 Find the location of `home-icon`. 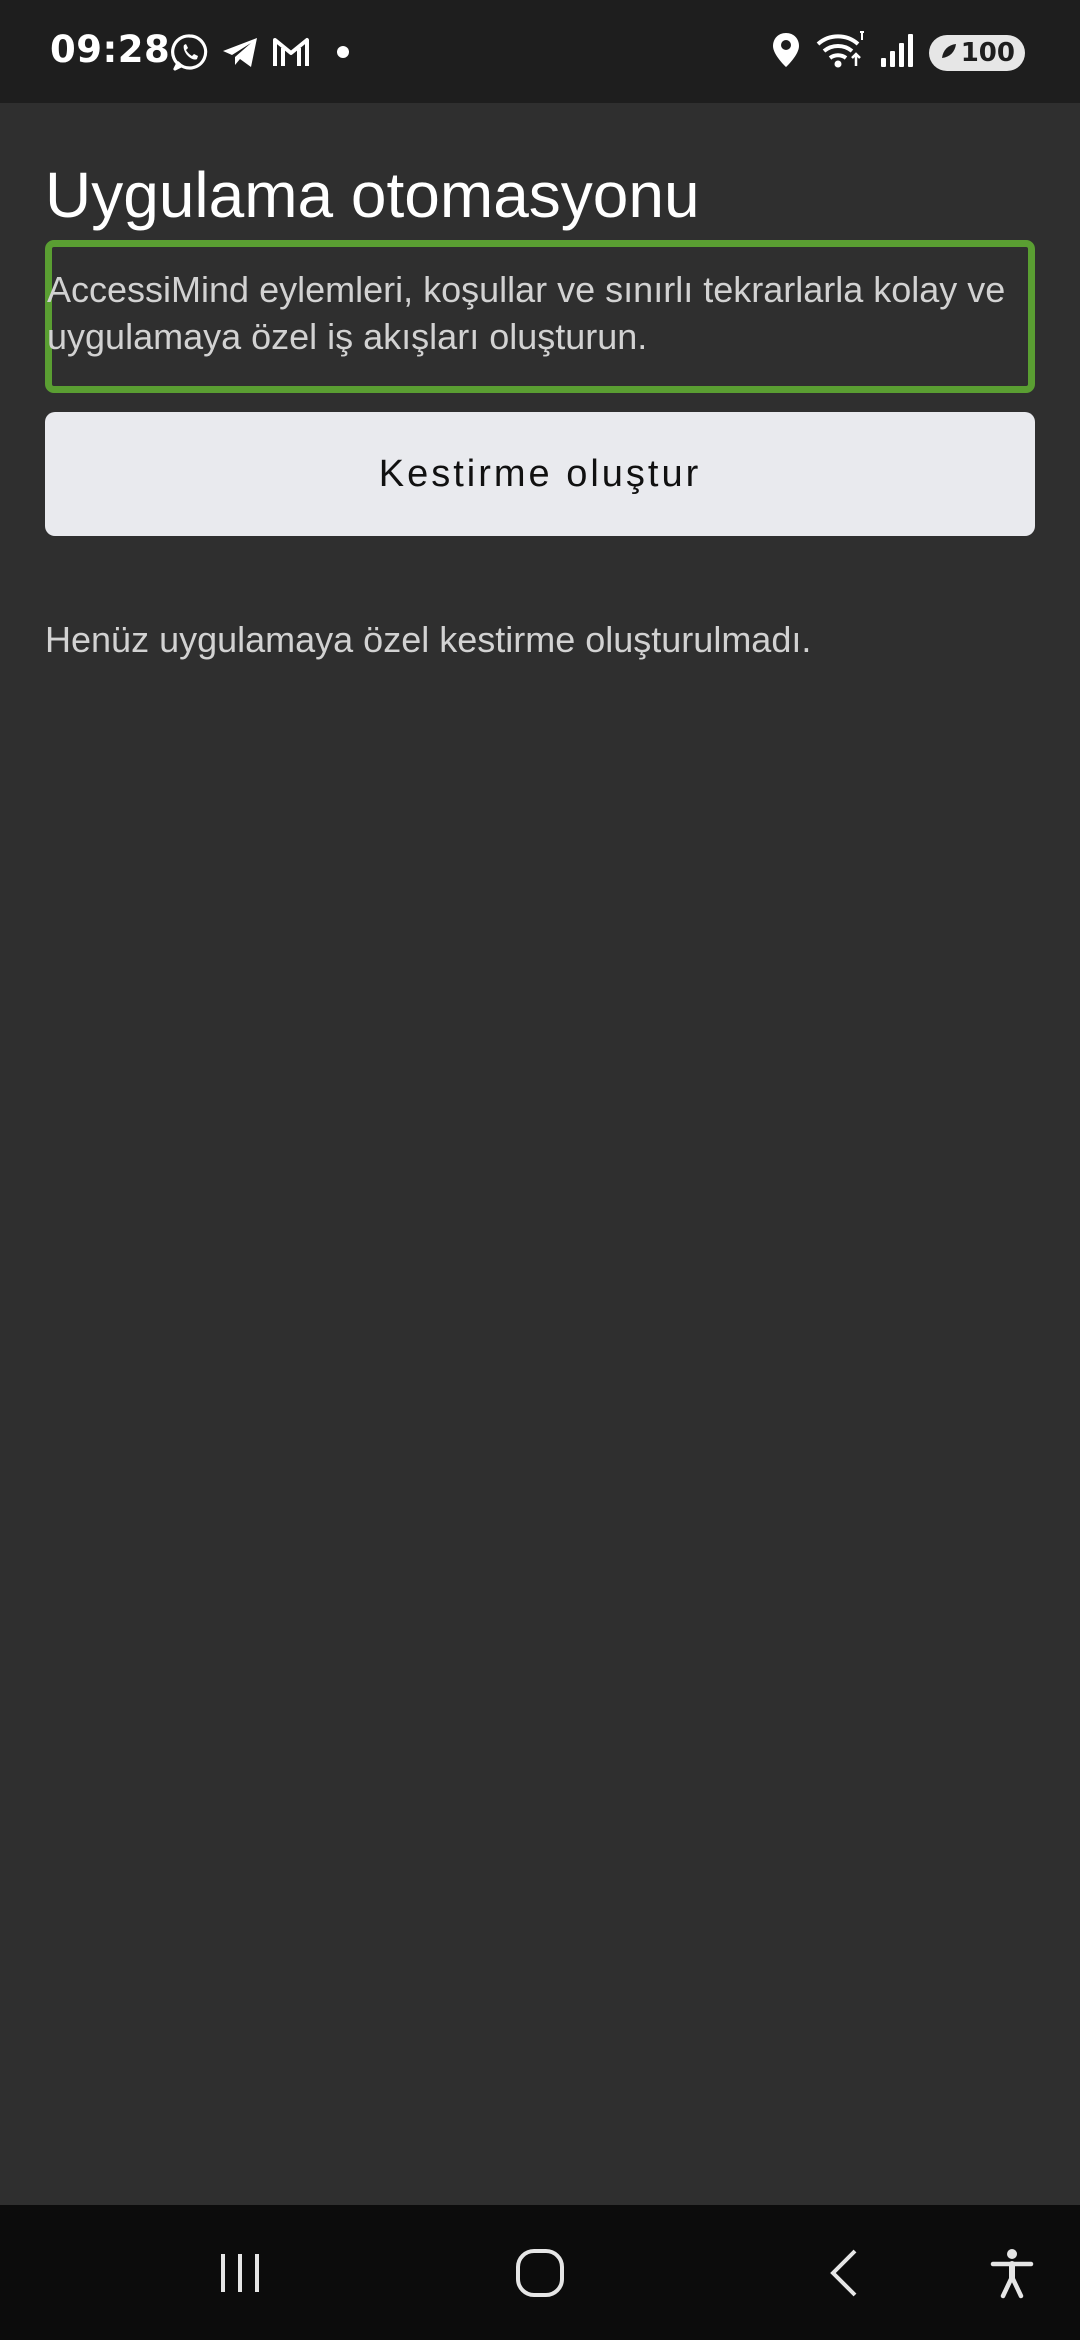

home-icon is located at coordinates (540, 2273).